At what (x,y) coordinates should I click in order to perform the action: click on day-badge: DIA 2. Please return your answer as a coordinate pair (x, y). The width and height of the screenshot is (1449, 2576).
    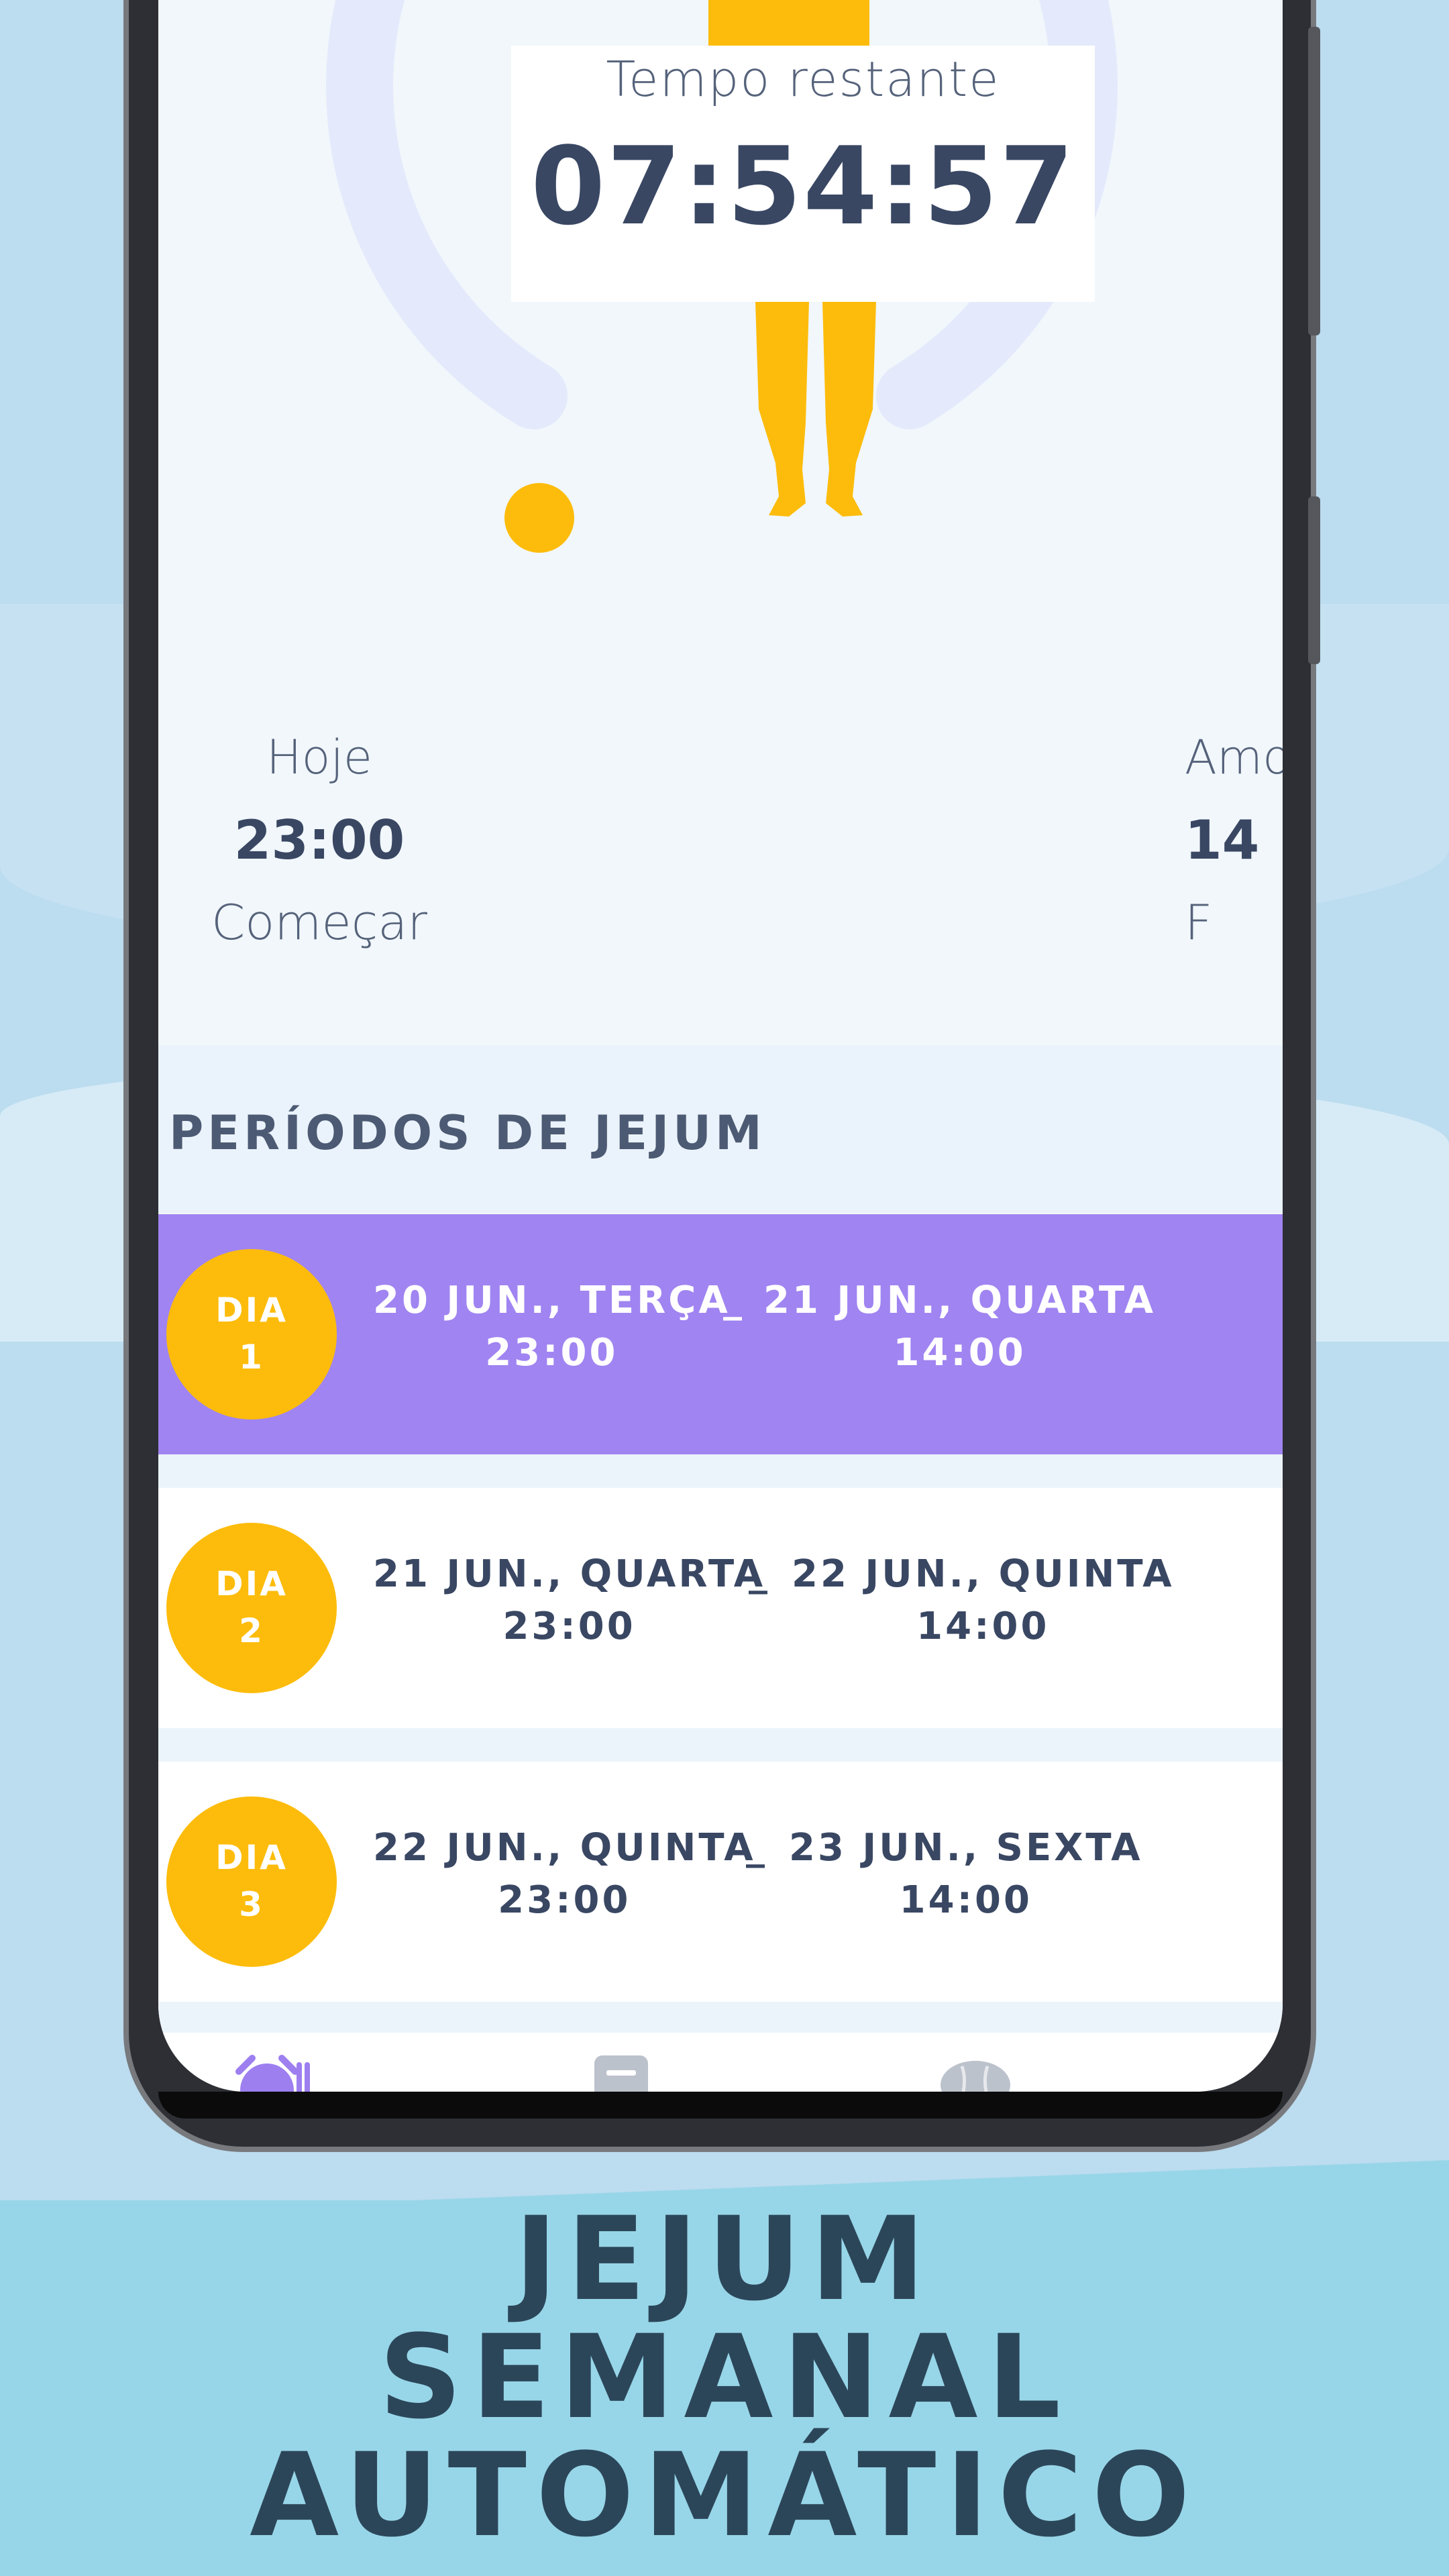
    Looking at the image, I should click on (251, 1608).